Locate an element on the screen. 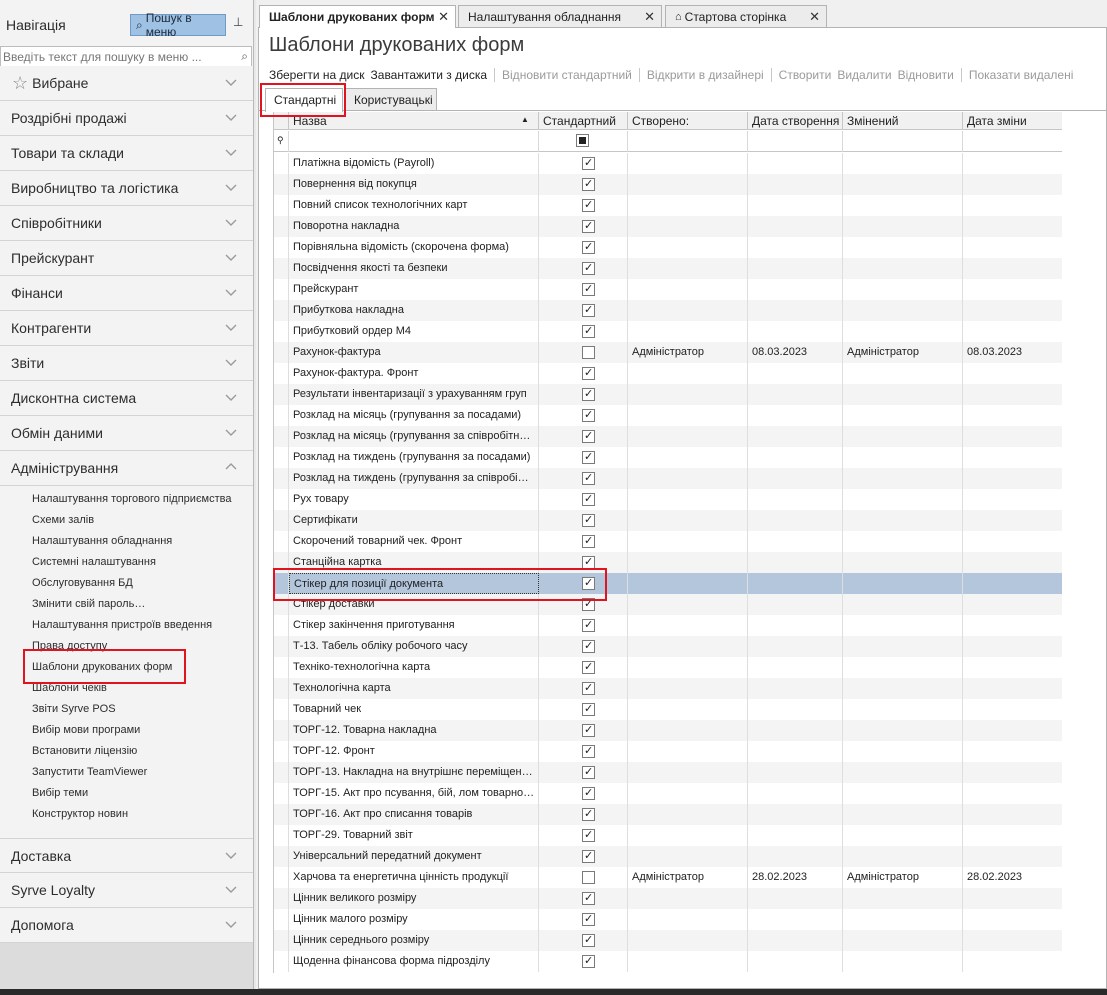 The width and height of the screenshot is (1107, 995). delete-button: Видалити is located at coordinates (864, 75).